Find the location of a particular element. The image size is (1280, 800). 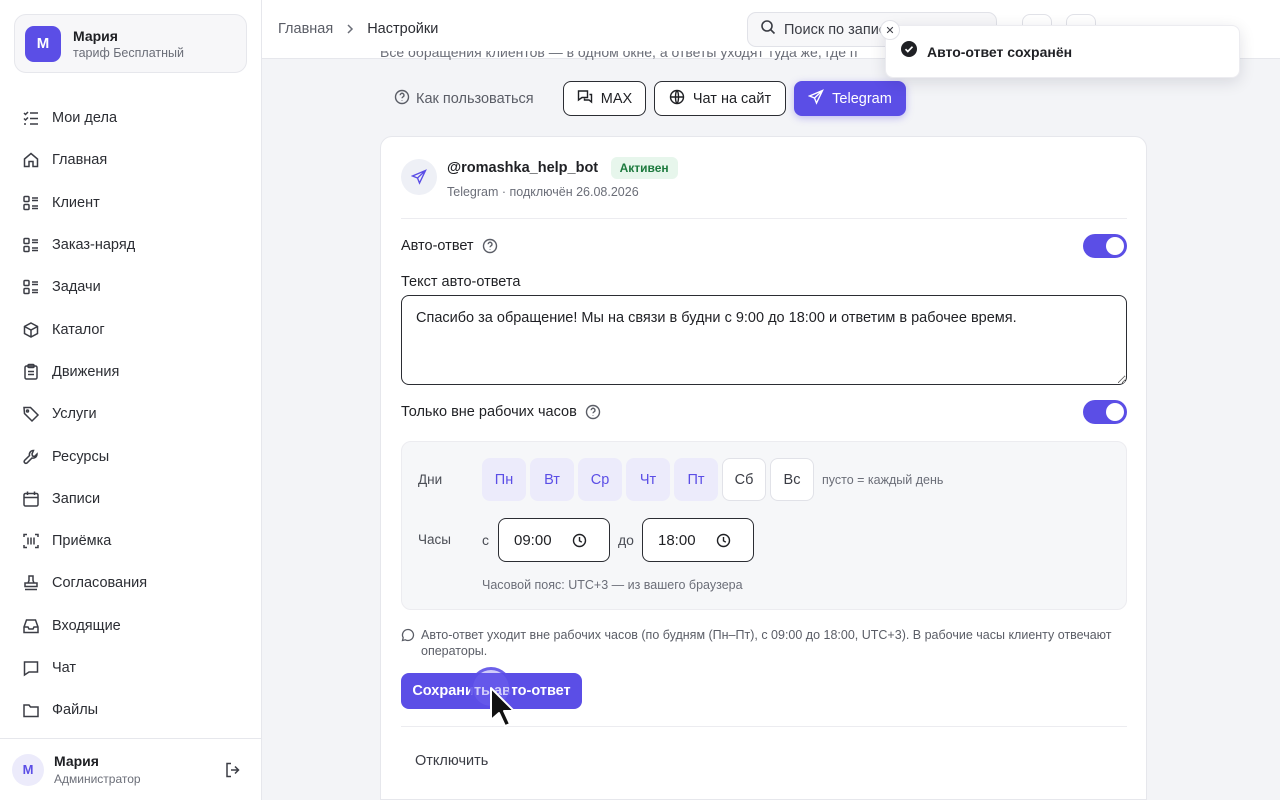

bot-meta: Telegram · подключён 26.08.2026 is located at coordinates (543, 192).